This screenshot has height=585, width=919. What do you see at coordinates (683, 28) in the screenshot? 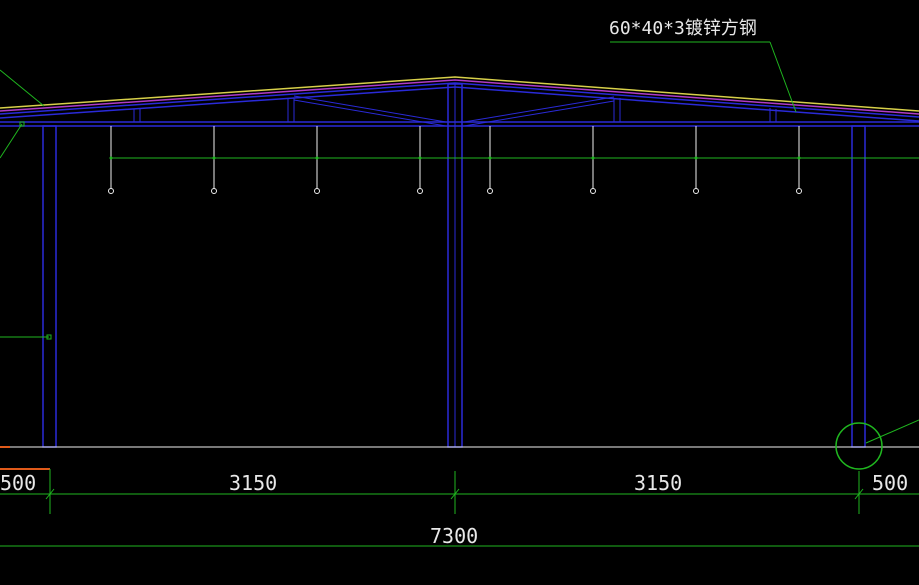
I see `callout-label: 60*40*3镀锌方钢` at bounding box center [683, 28].